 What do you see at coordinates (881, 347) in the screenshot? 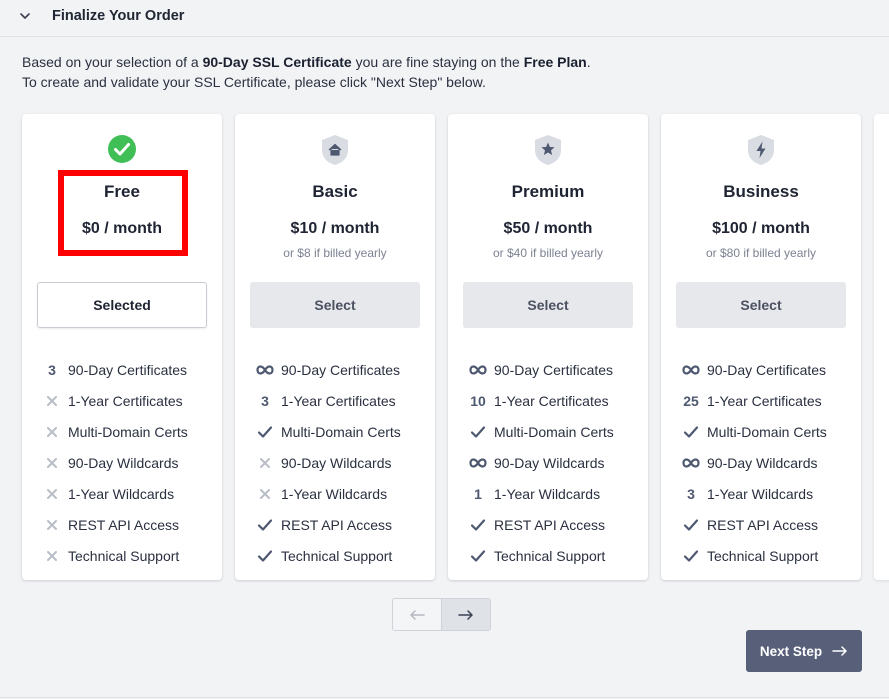
I see `next-plan-card-partial` at bounding box center [881, 347].